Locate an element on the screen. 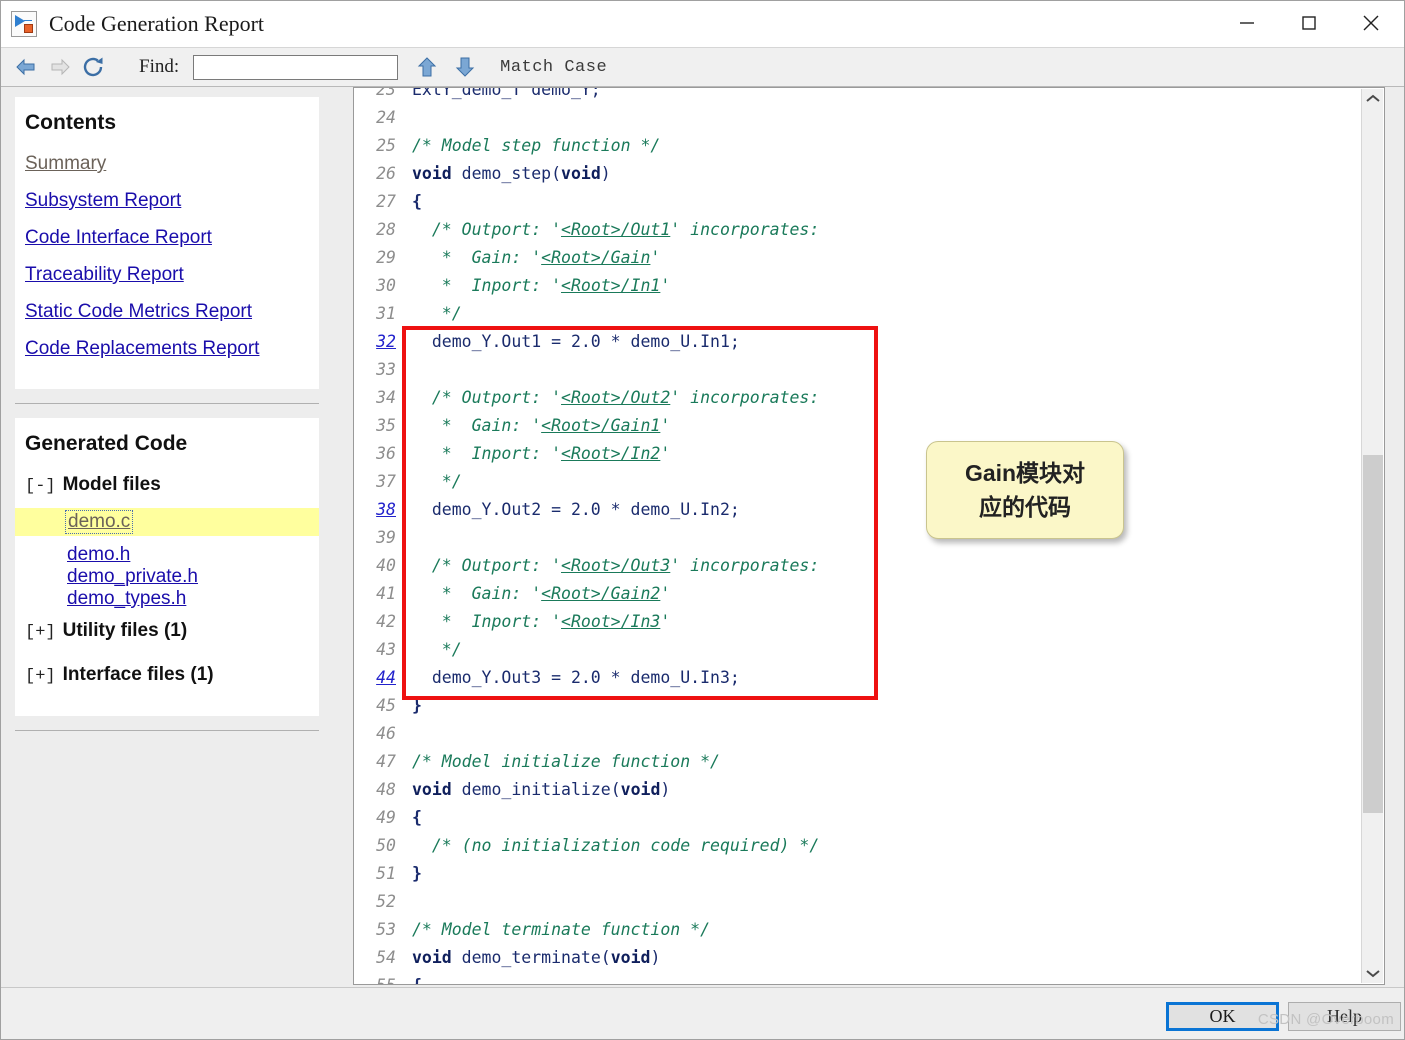  scrollbar-thumb is located at coordinates (1373, 634).